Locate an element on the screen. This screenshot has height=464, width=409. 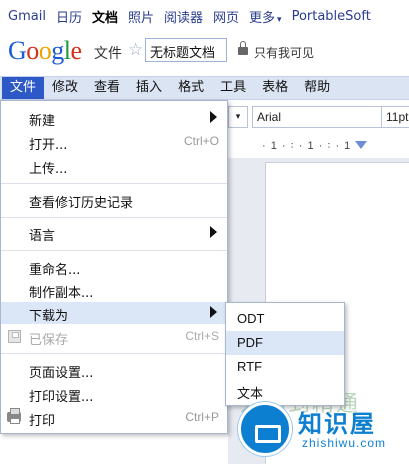
submenu-item-label: RTF is located at coordinates (250, 366).